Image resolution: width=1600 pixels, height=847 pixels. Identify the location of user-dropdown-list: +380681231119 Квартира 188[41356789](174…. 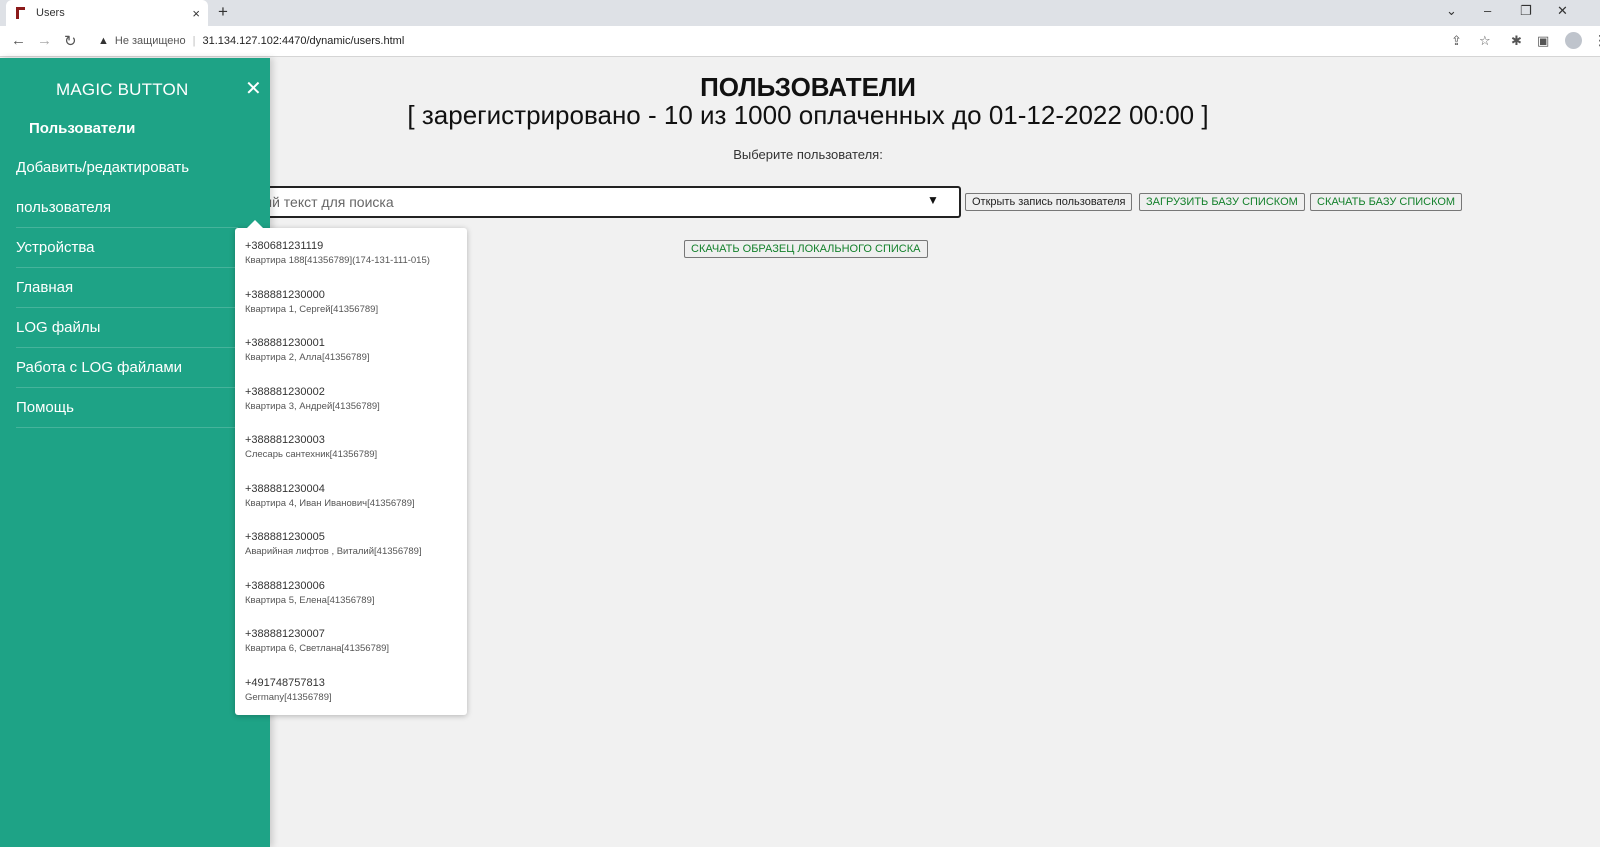
(351, 467).